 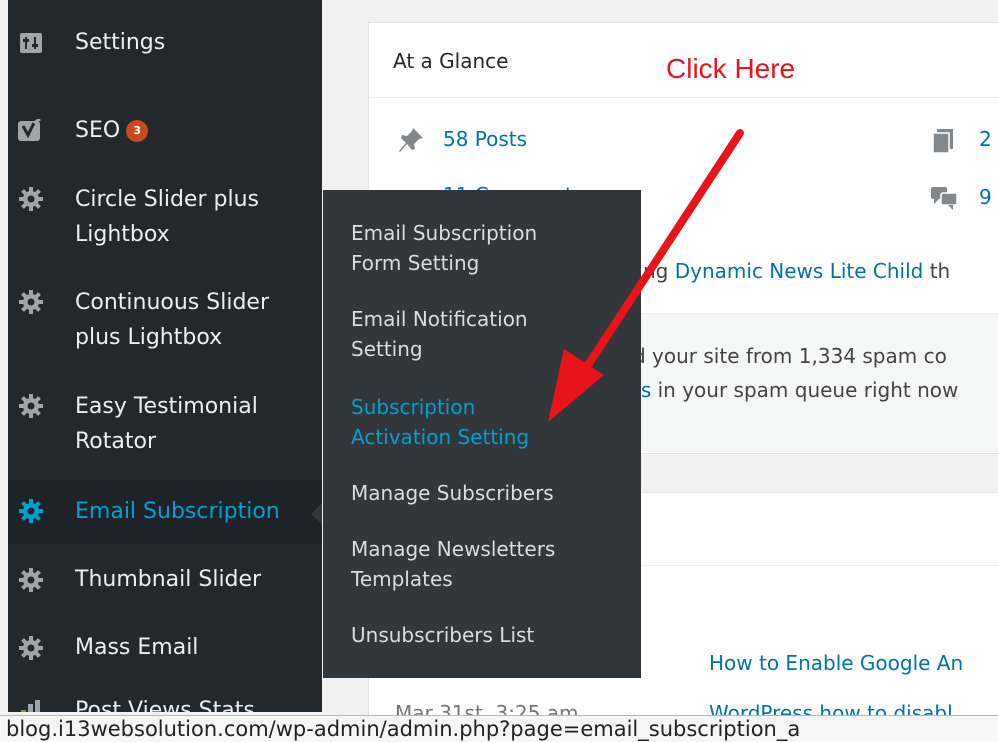 I want to click on sidebar-item-label: Easy Testimonial Rotator, so click(x=166, y=424).